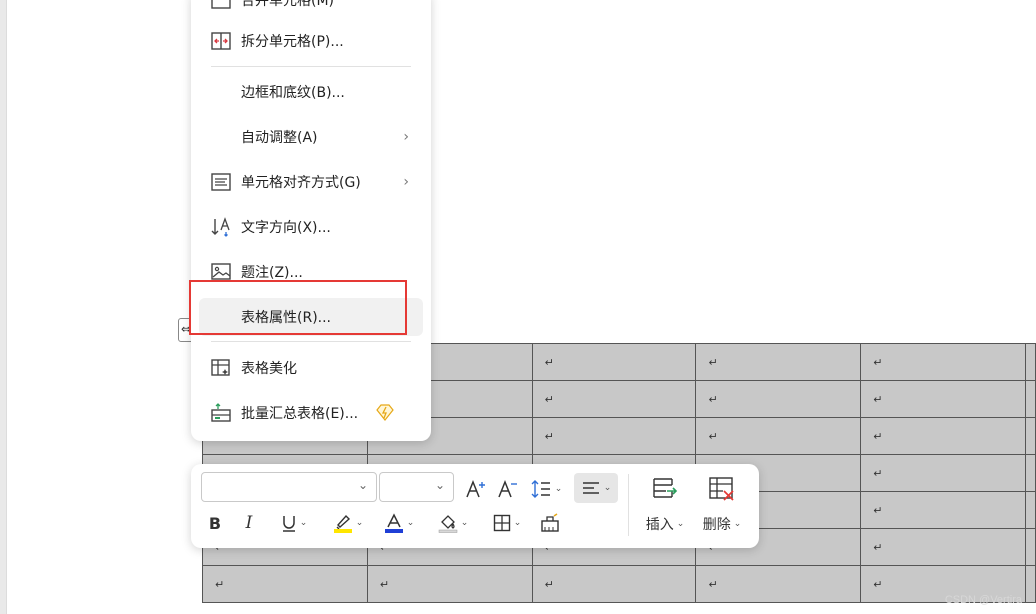 The width and height of the screenshot is (1036, 614). What do you see at coordinates (983, 600) in the screenshot?
I see `watermark: CSDN @Vertira` at bounding box center [983, 600].